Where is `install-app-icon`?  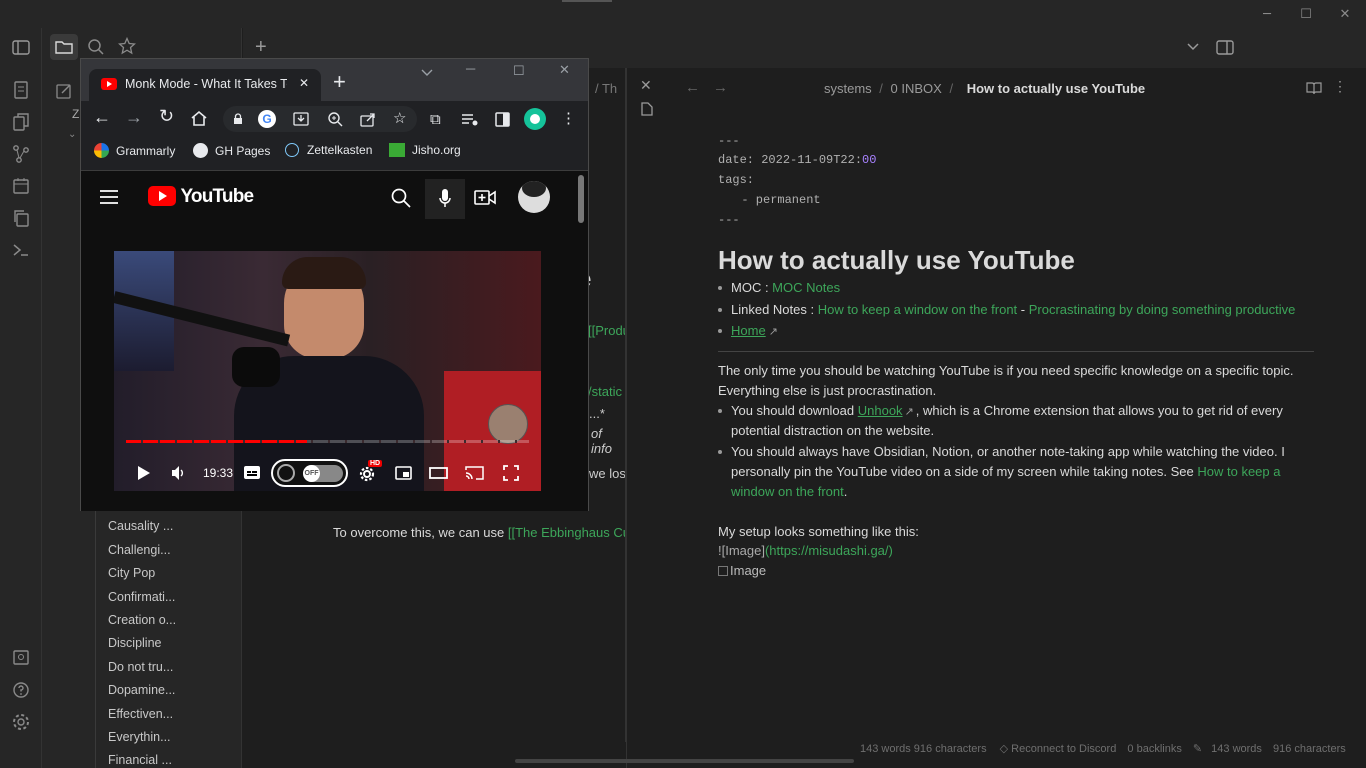 install-app-icon is located at coordinates (301, 119).